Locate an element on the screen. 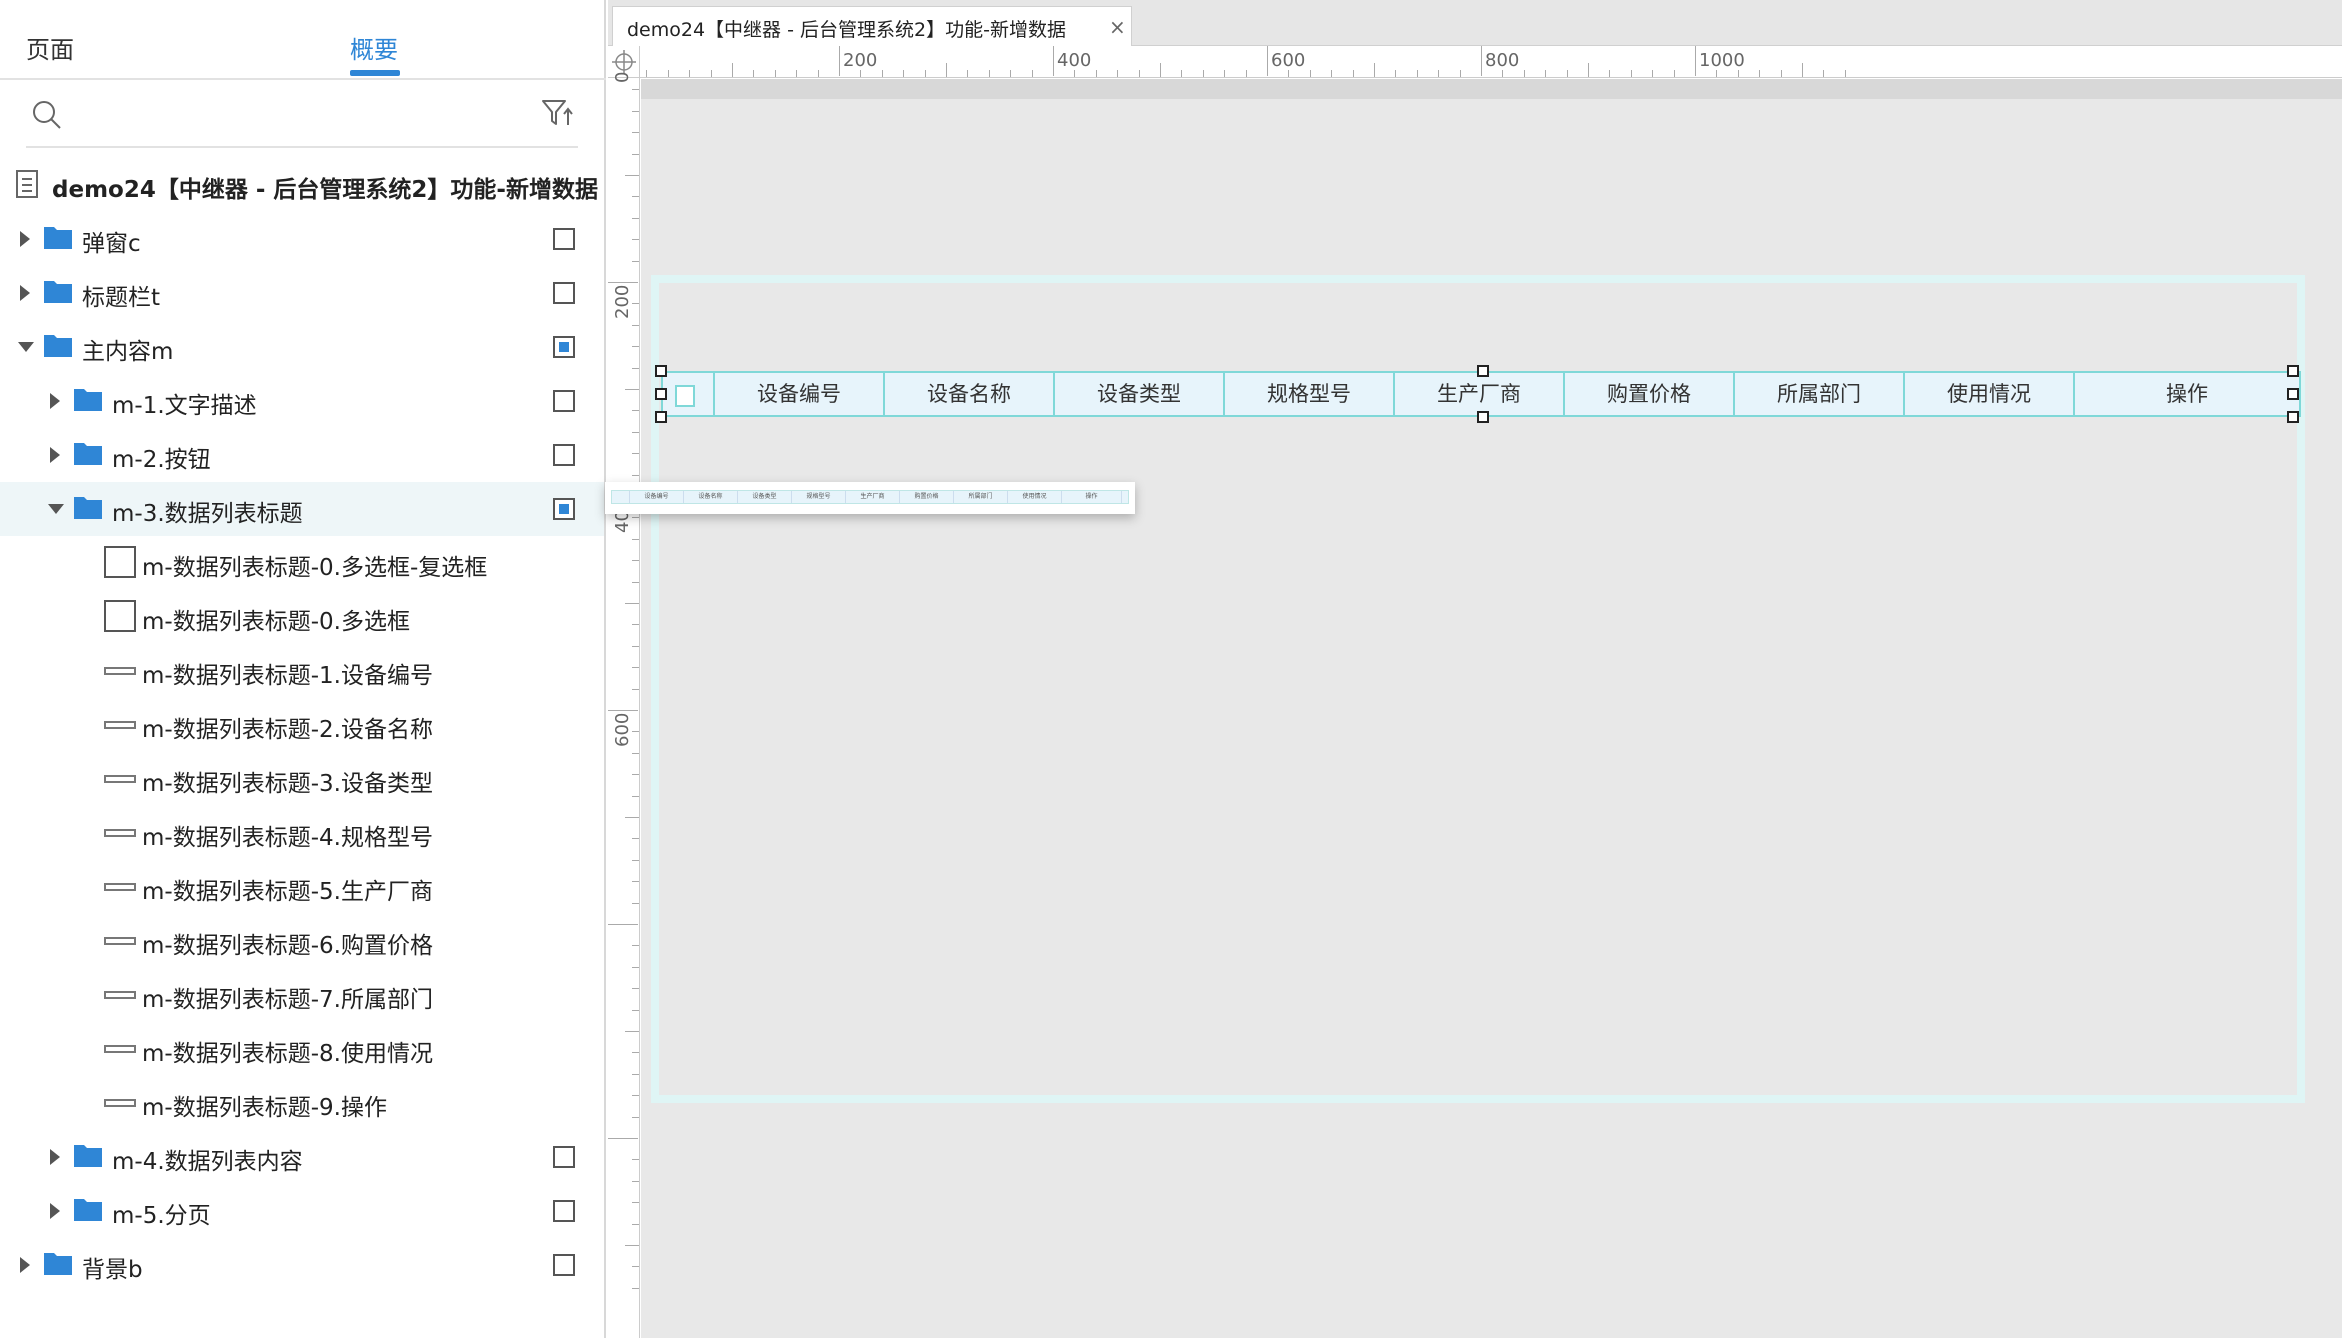  resize-handle-tr is located at coordinates (2293, 371).